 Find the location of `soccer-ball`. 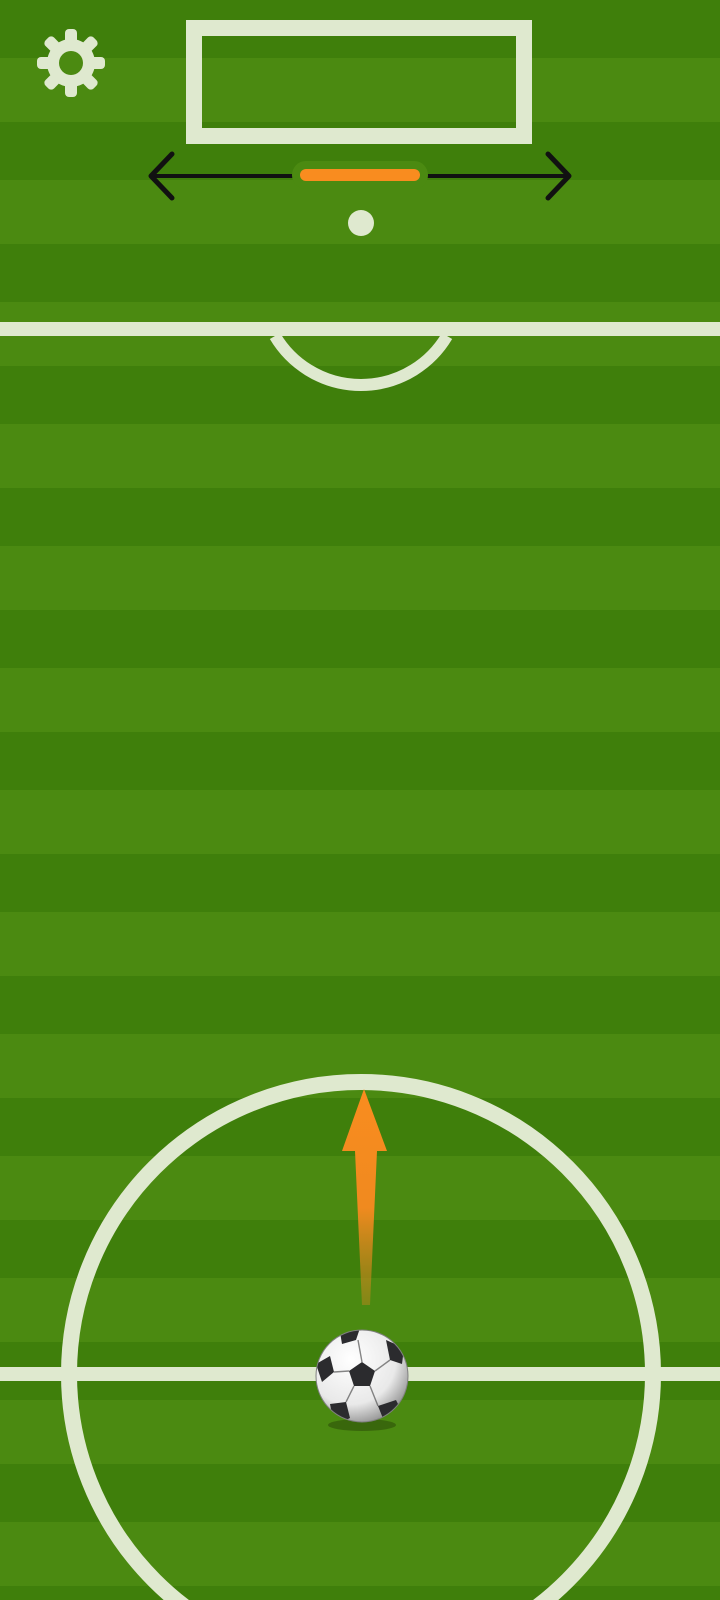

soccer-ball is located at coordinates (362, 1381).